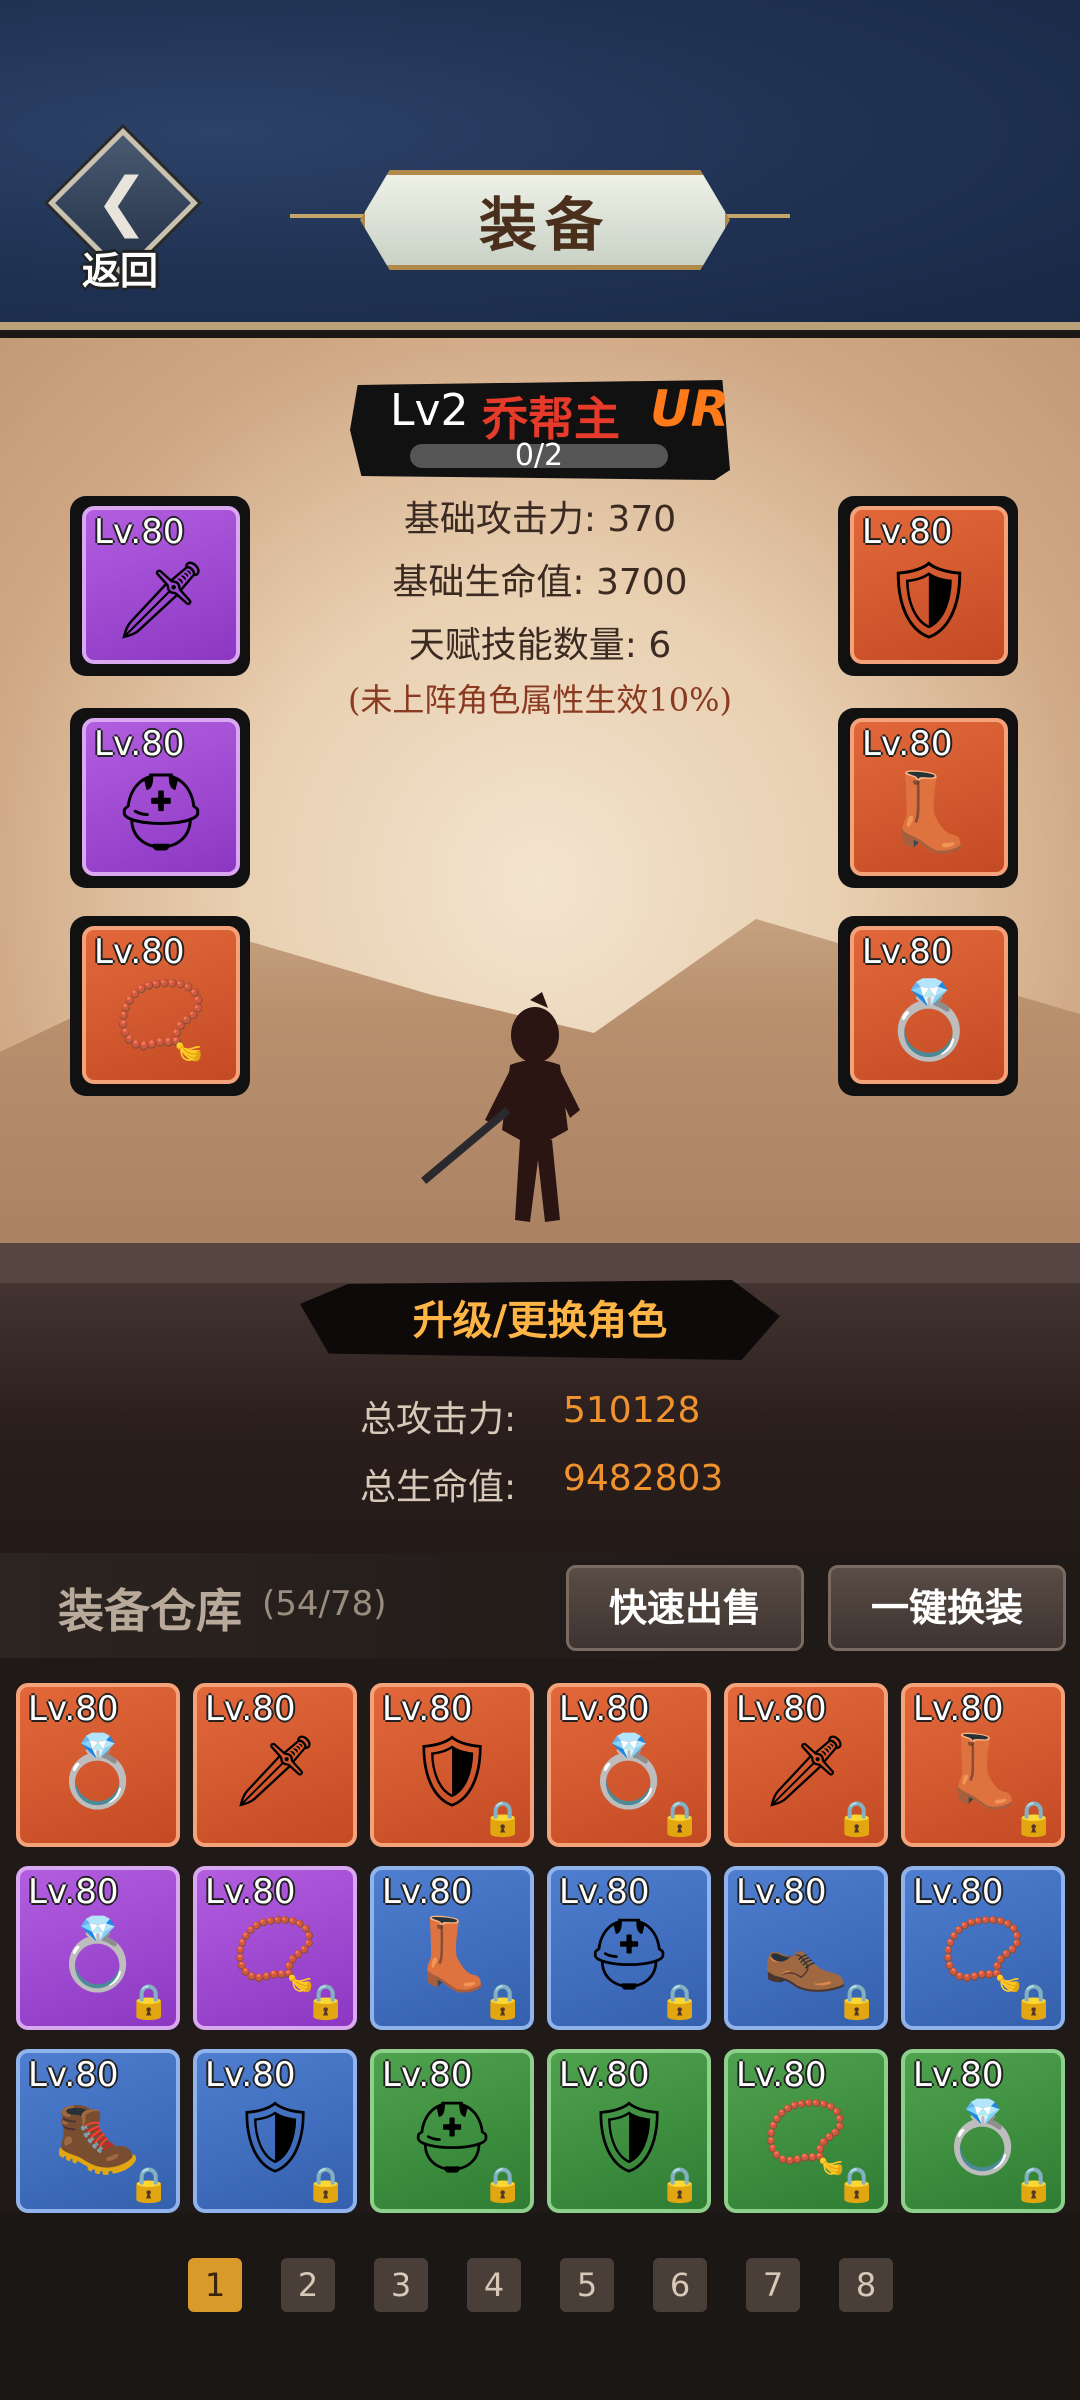 Image resolution: width=1080 pixels, height=2400 pixels. Describe the element at coordinates (947, 1608) in the screenshot. I see `one-key-equip-button: 一键换装` at that location.